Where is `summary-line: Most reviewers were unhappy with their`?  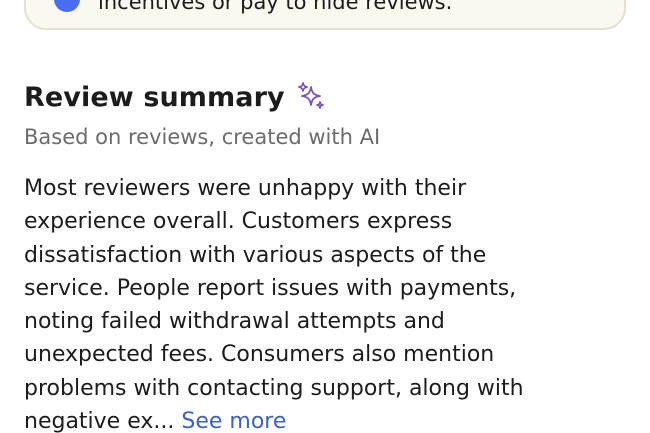 summary-line: Most reviewers were unhappy with their is located at coordinates (245, 188).